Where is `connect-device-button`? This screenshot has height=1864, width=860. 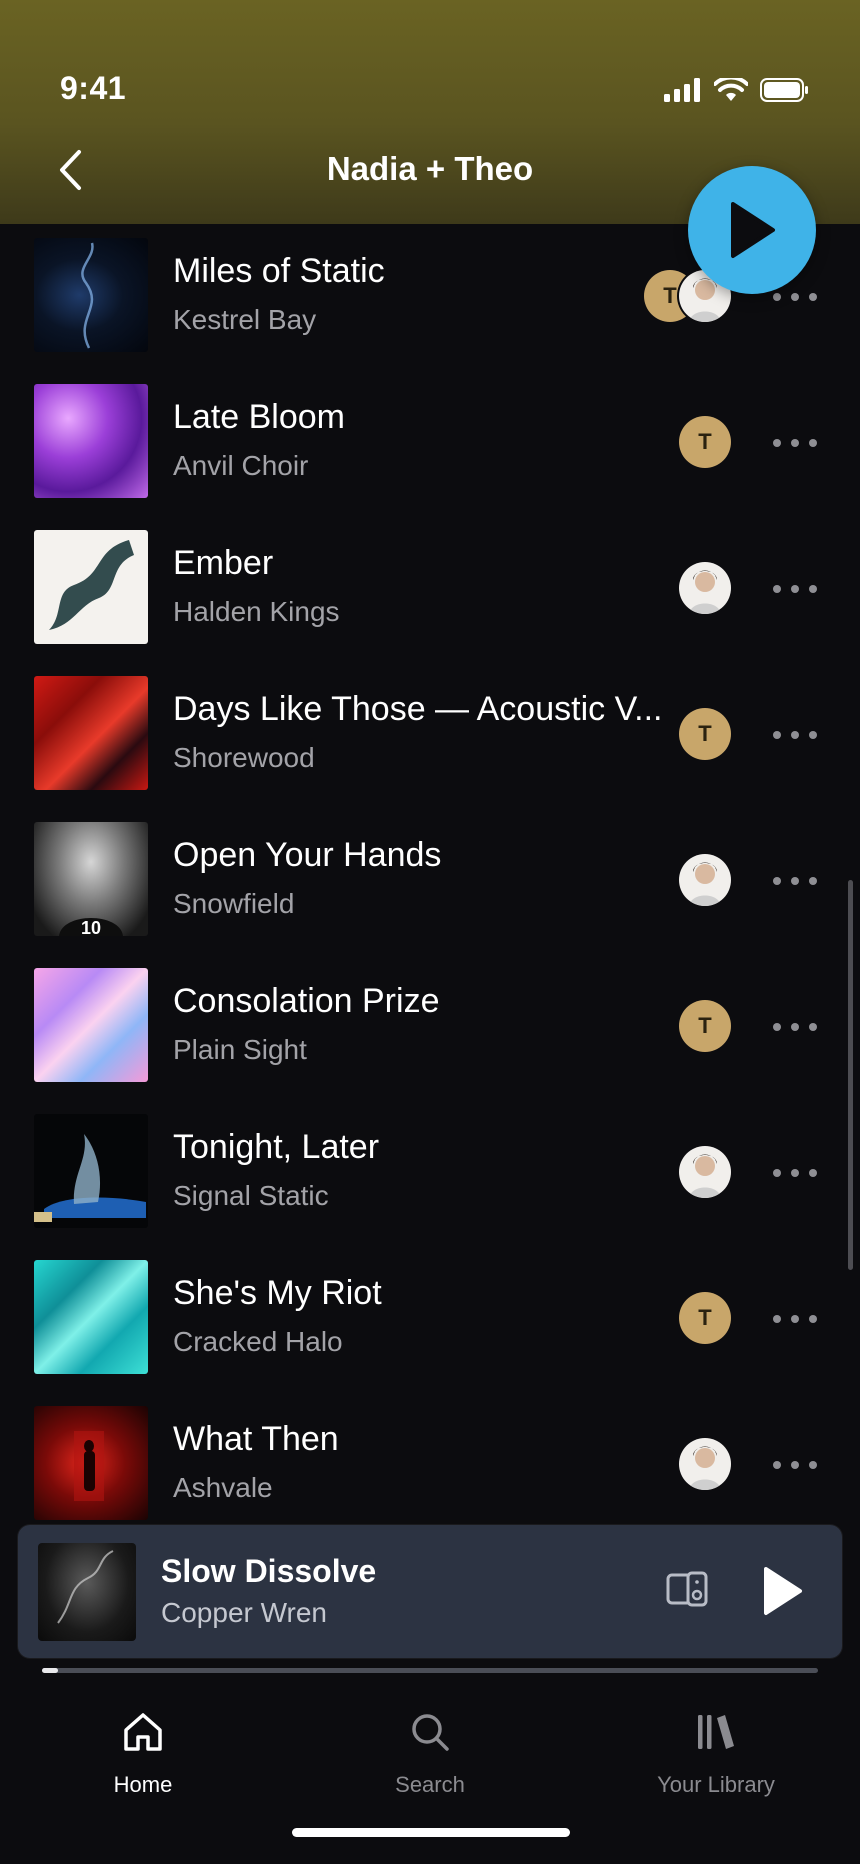
connect-device-button is located at coordinates (688, 1589).